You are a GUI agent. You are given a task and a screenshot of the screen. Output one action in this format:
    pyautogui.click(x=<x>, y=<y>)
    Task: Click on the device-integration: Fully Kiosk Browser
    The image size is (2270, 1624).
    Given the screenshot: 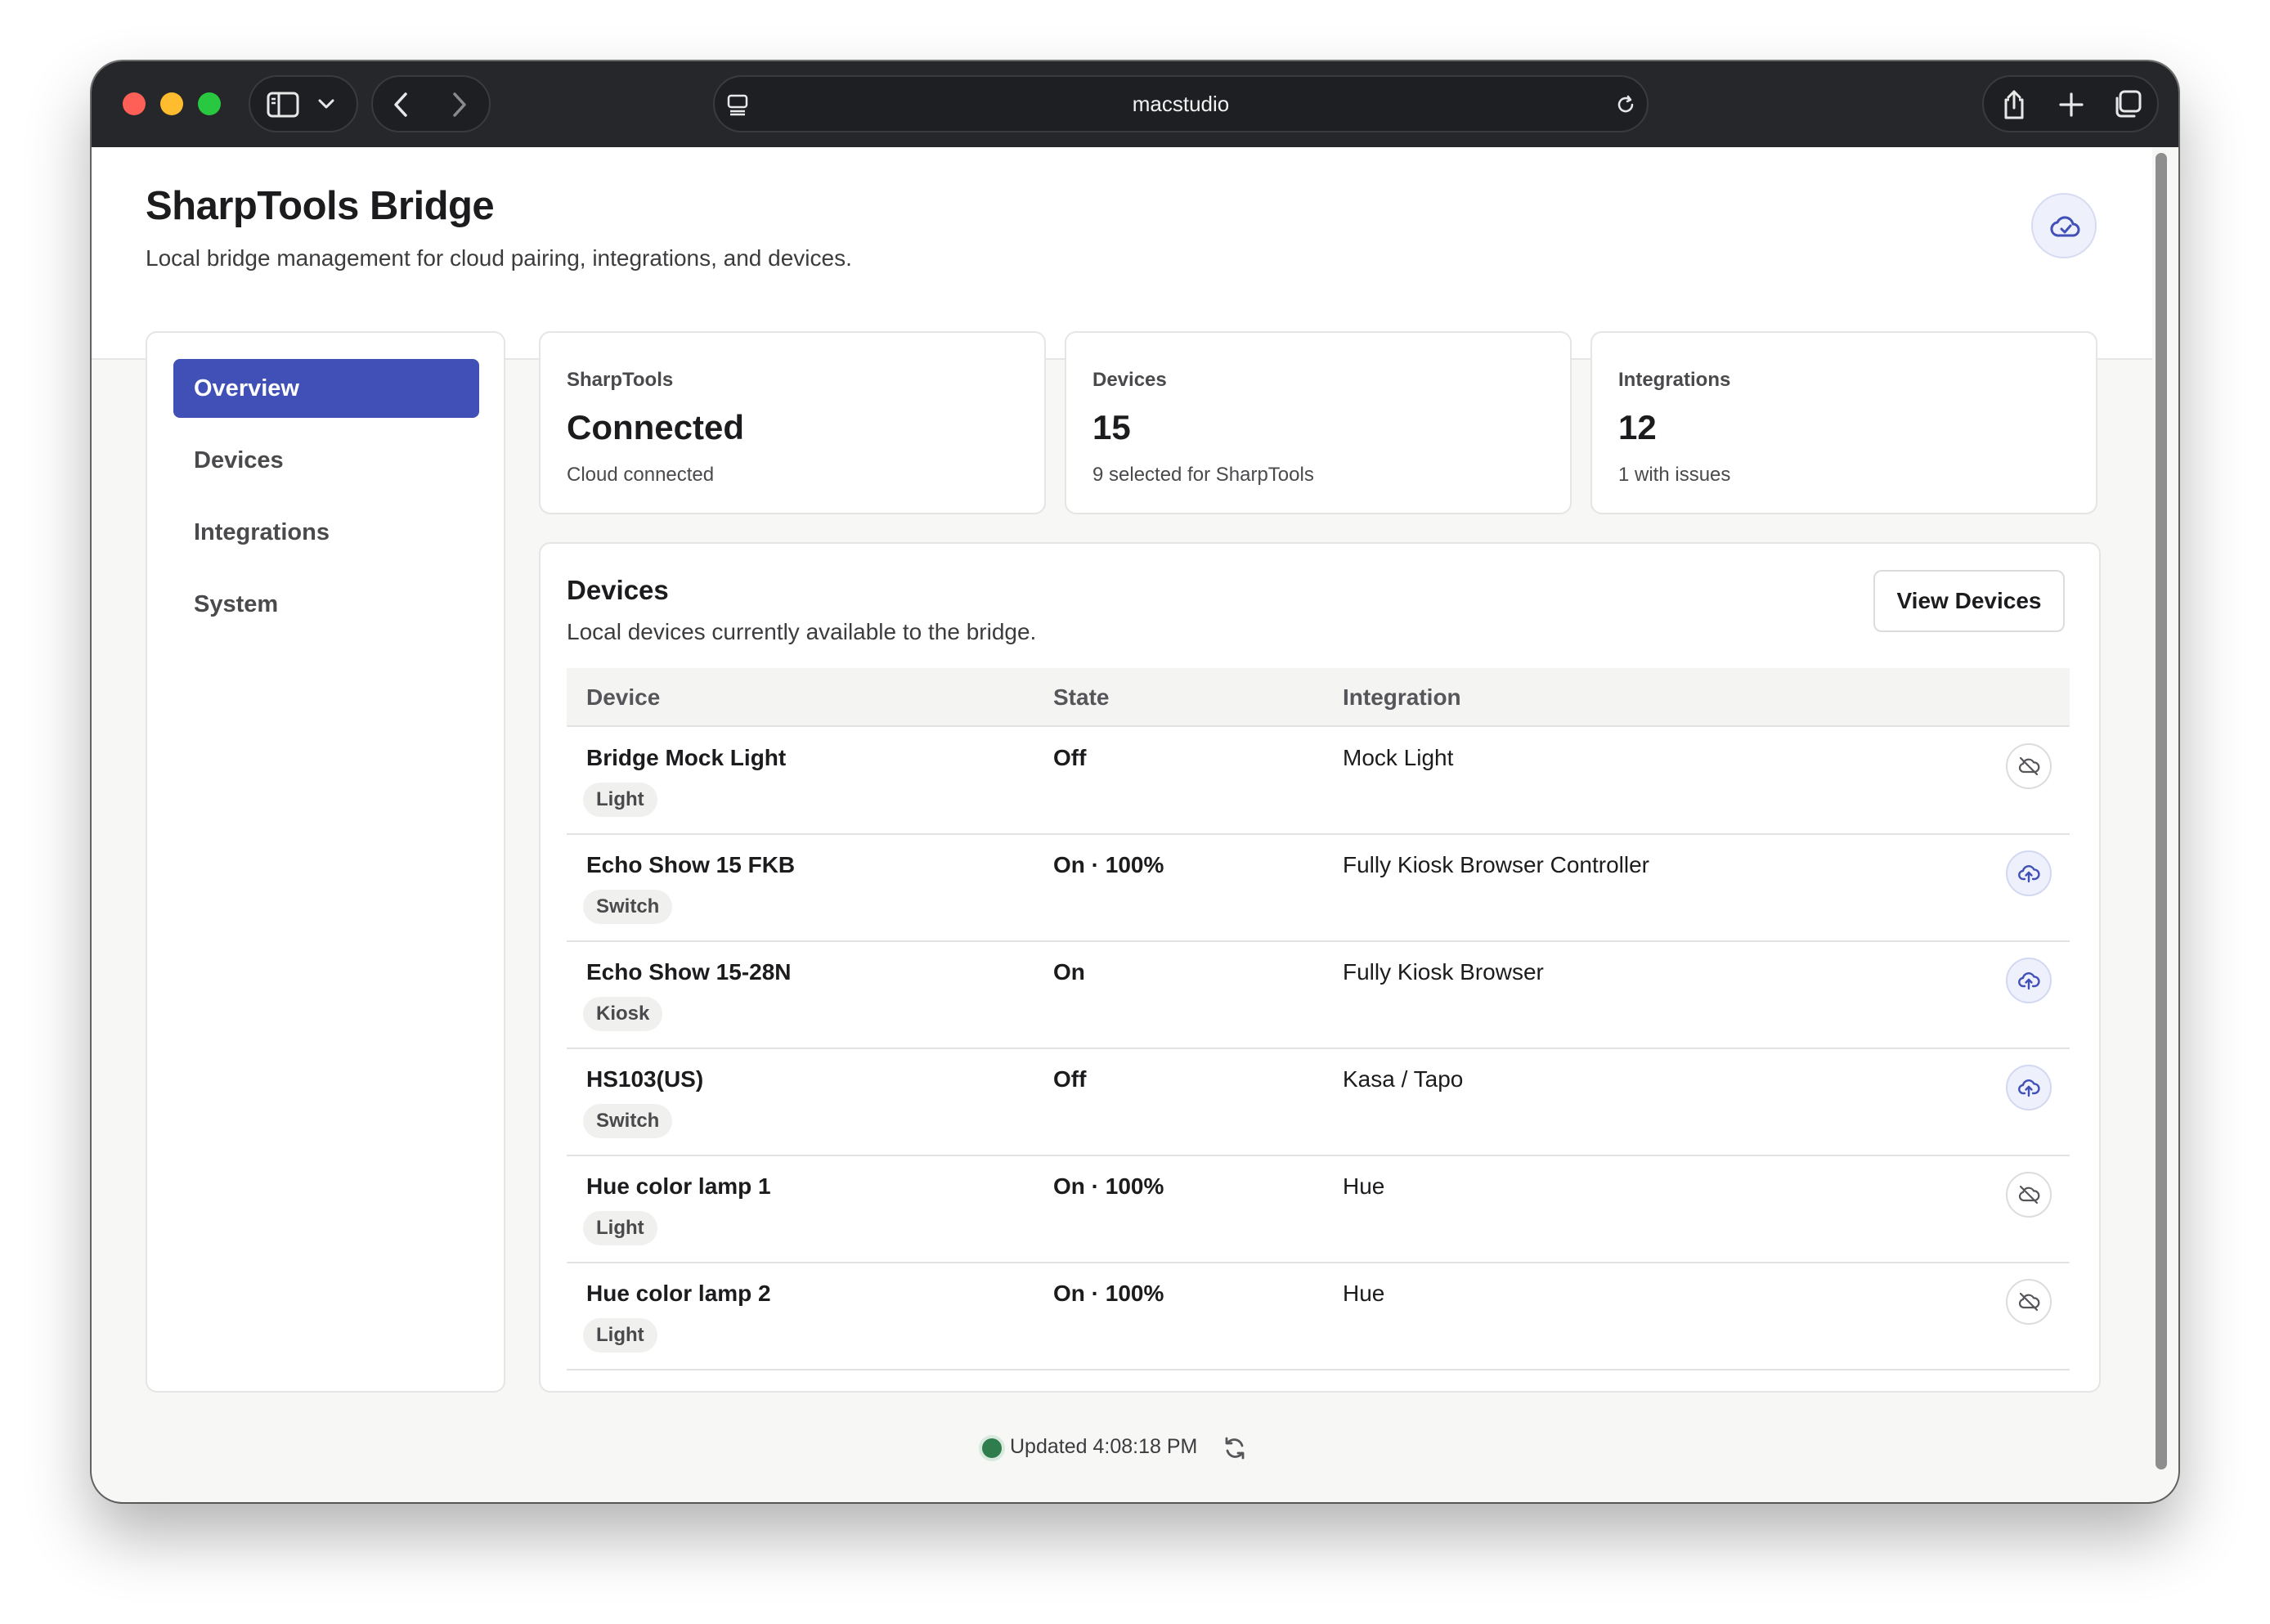 What is the action you would take?
    pyautogui.click(x=1443, y=972)
    